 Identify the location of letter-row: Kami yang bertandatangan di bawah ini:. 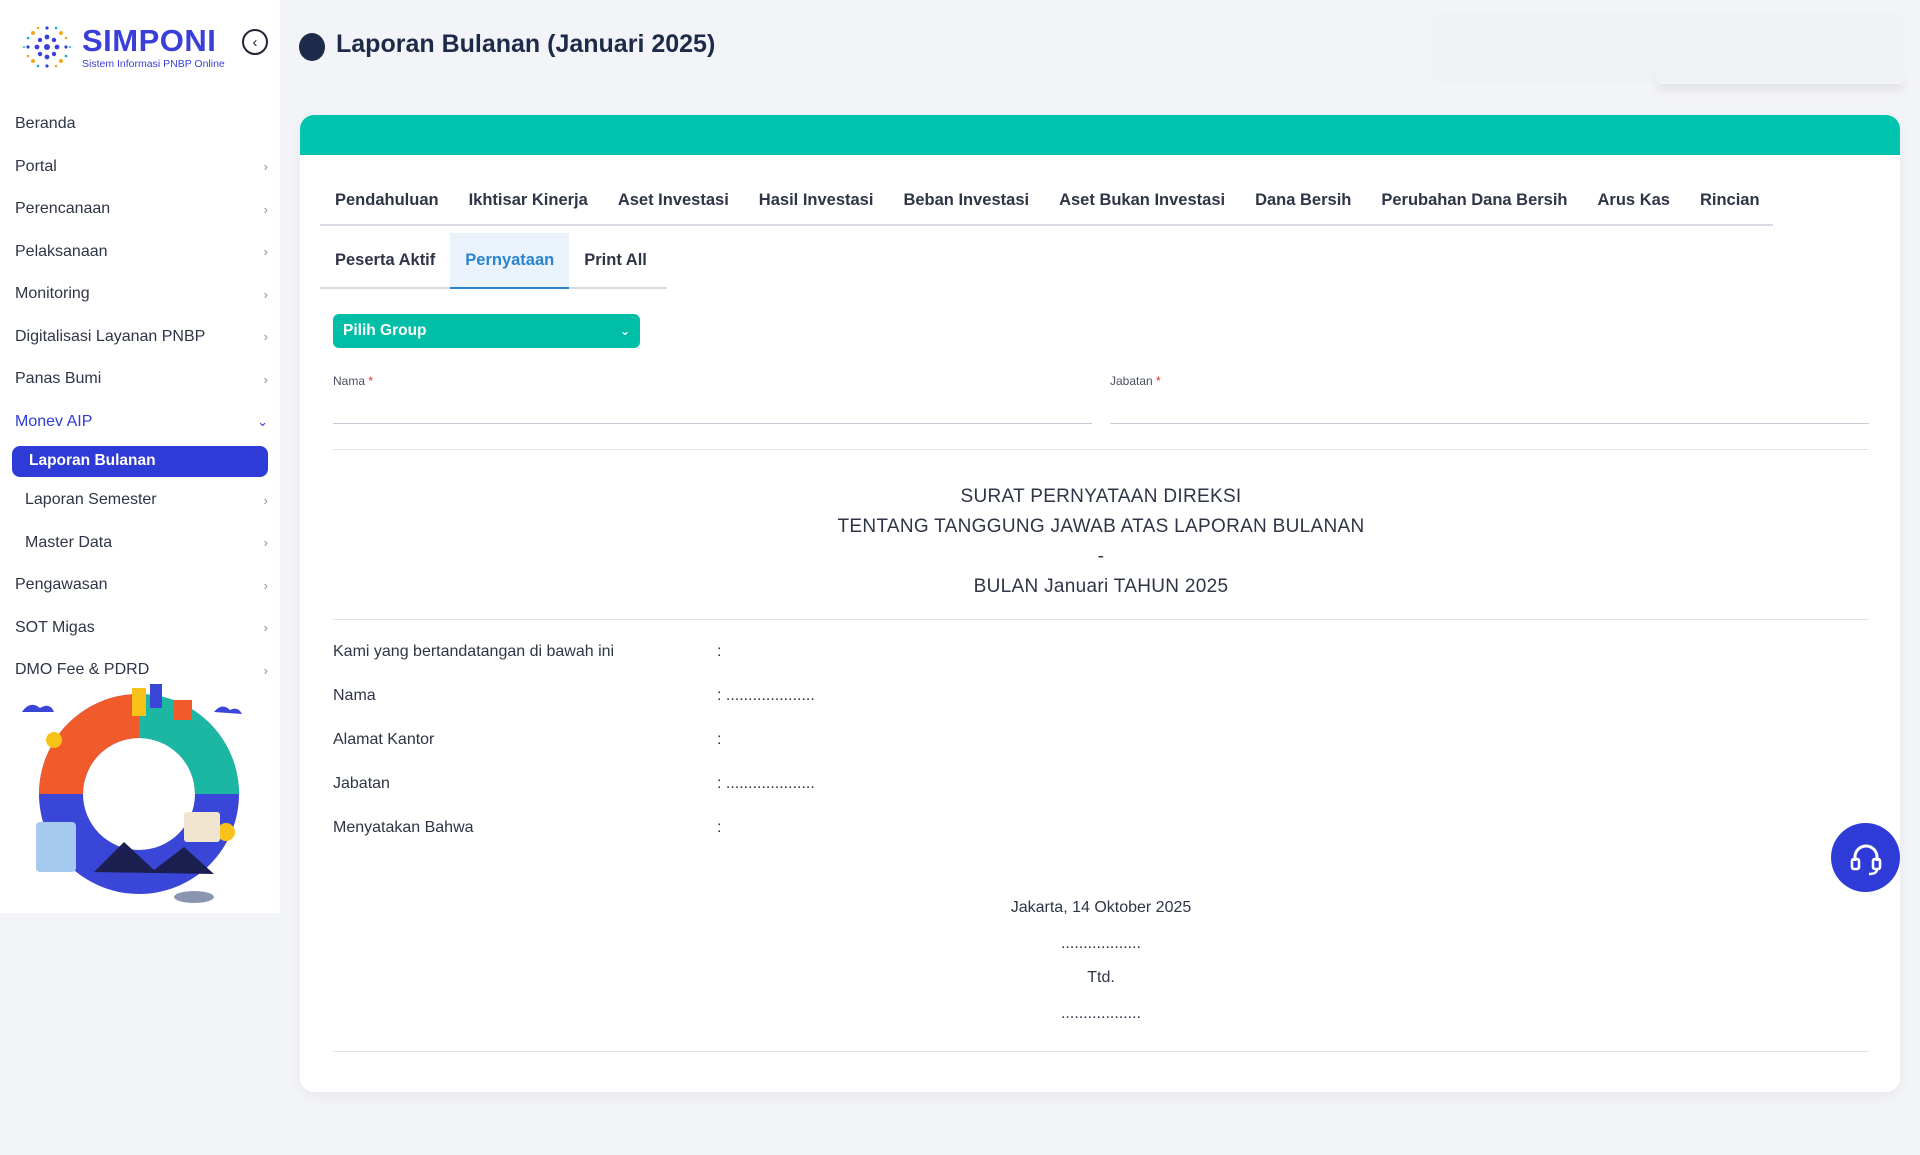
(527, 652).